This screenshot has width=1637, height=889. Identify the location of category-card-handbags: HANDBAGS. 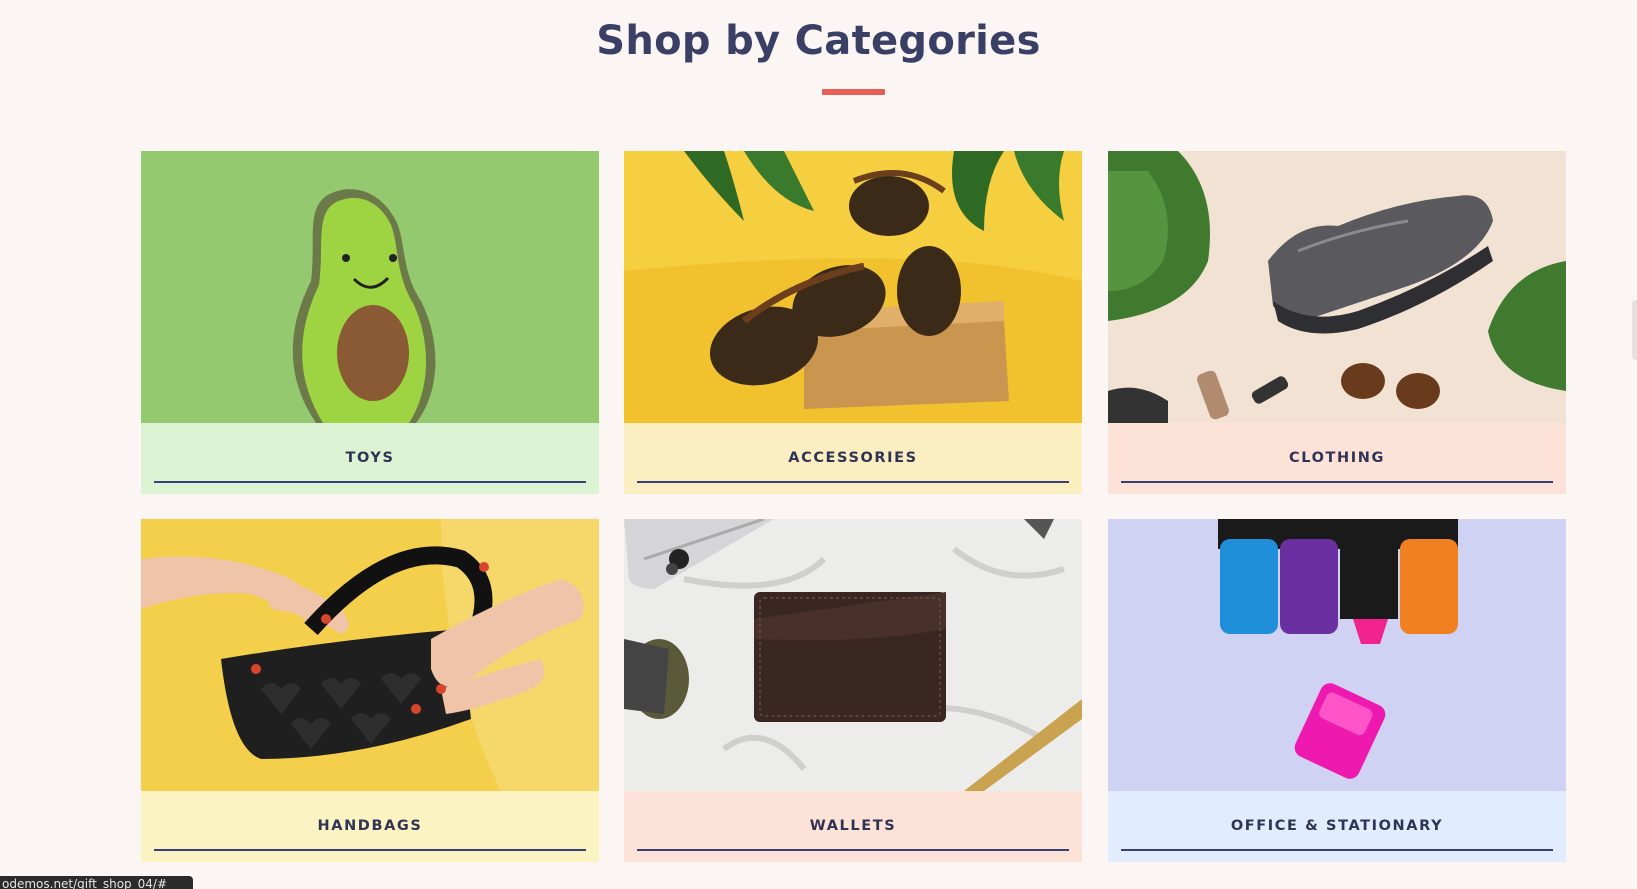
(370, 690).